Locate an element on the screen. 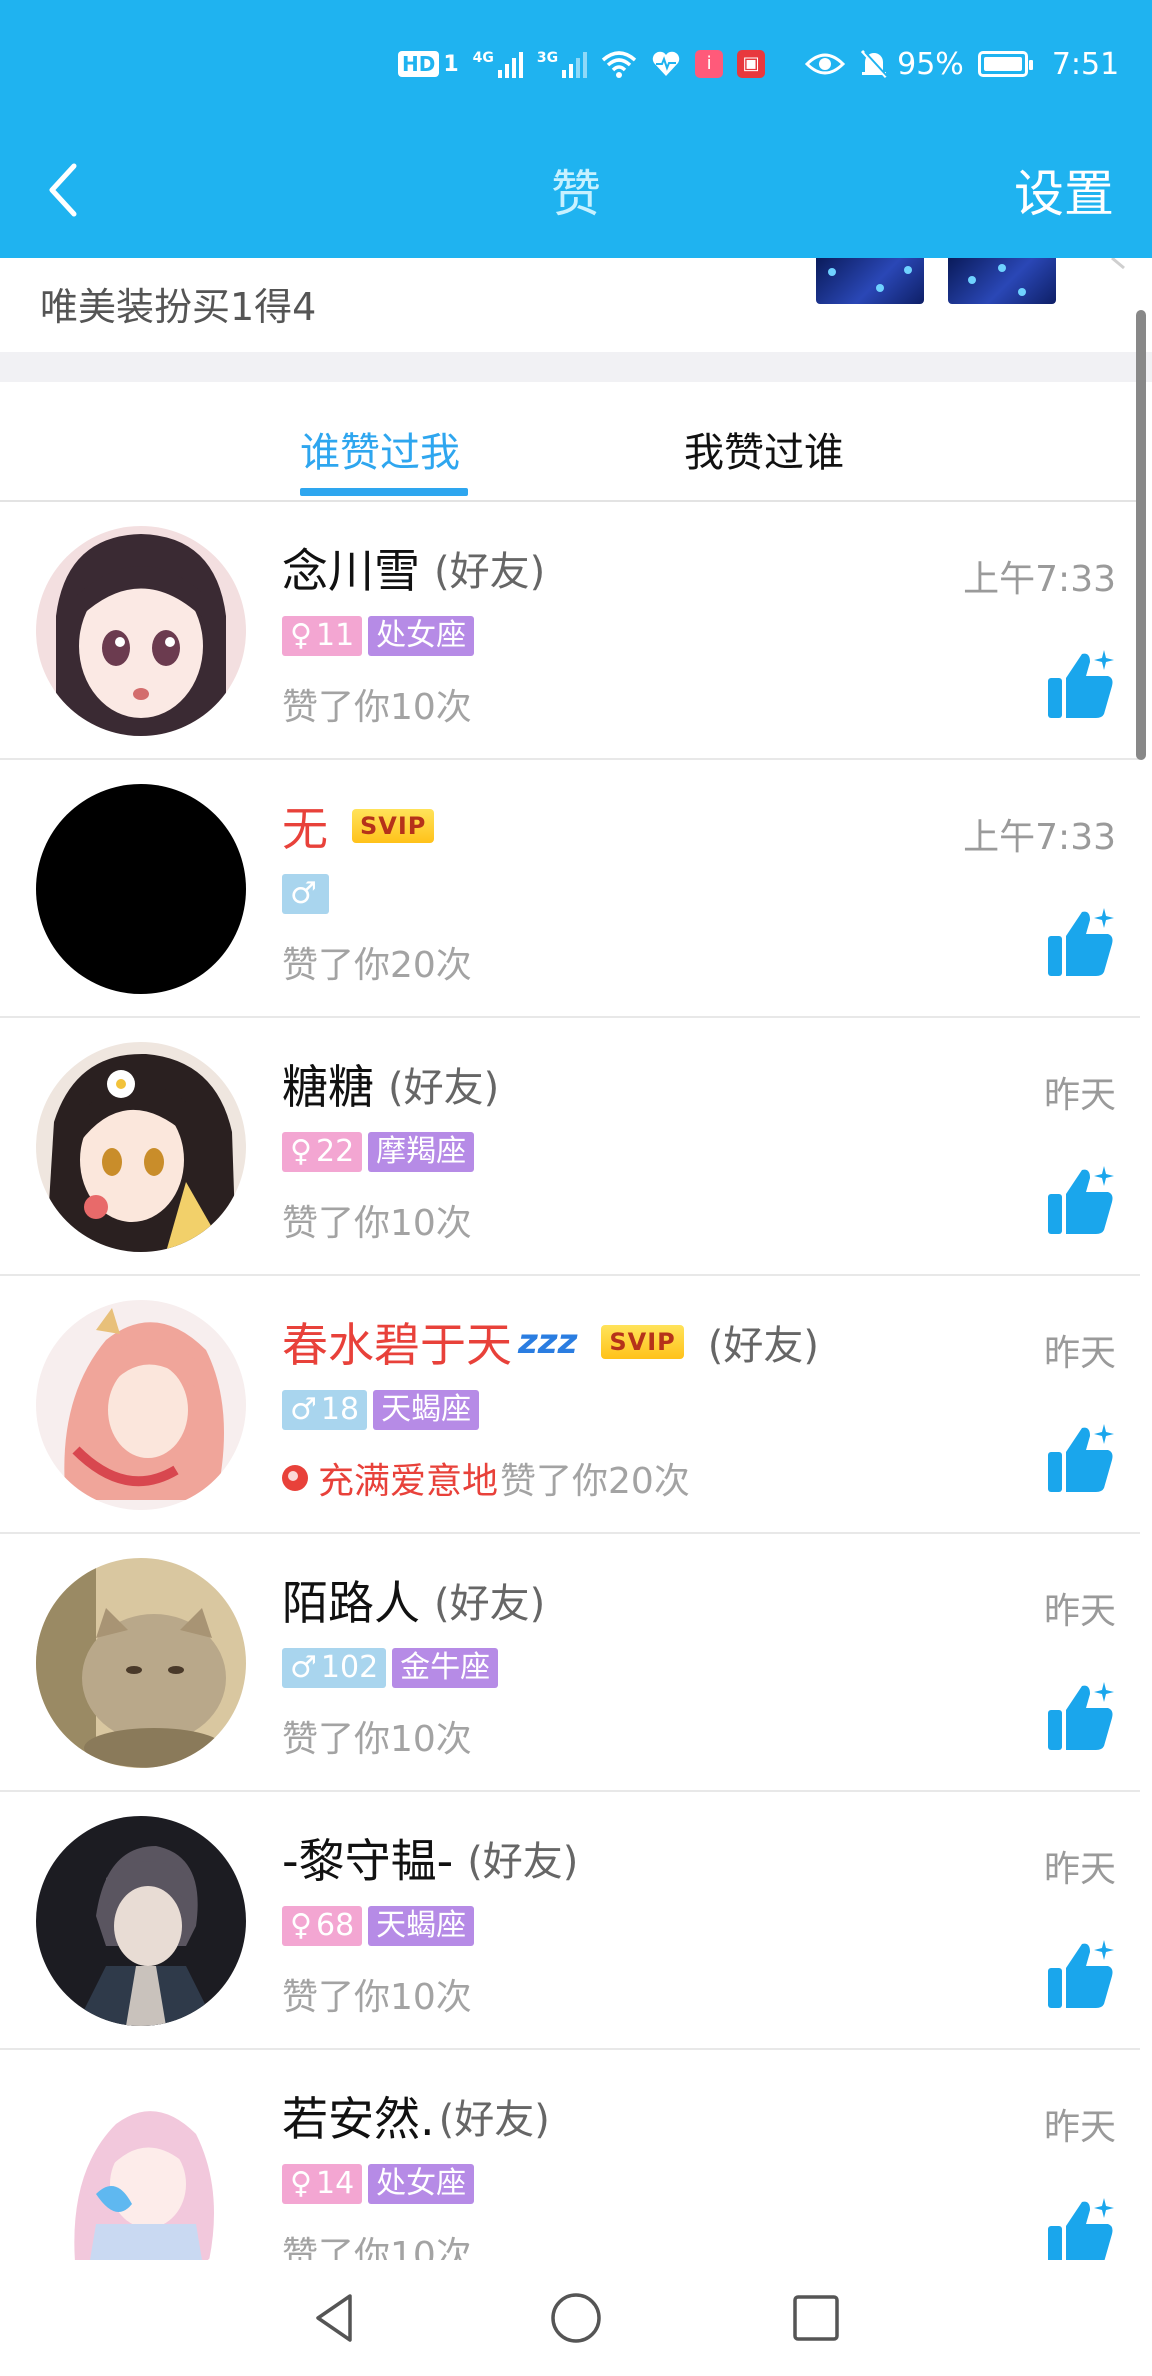  gender-age-badge: ♂ 102 is located at coordinates (334, 1668).